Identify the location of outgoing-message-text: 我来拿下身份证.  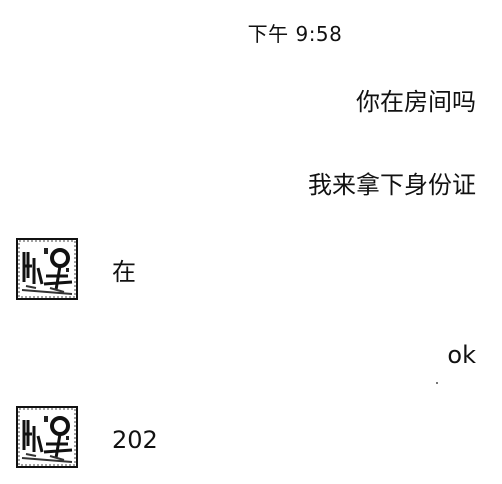
(392, 185).